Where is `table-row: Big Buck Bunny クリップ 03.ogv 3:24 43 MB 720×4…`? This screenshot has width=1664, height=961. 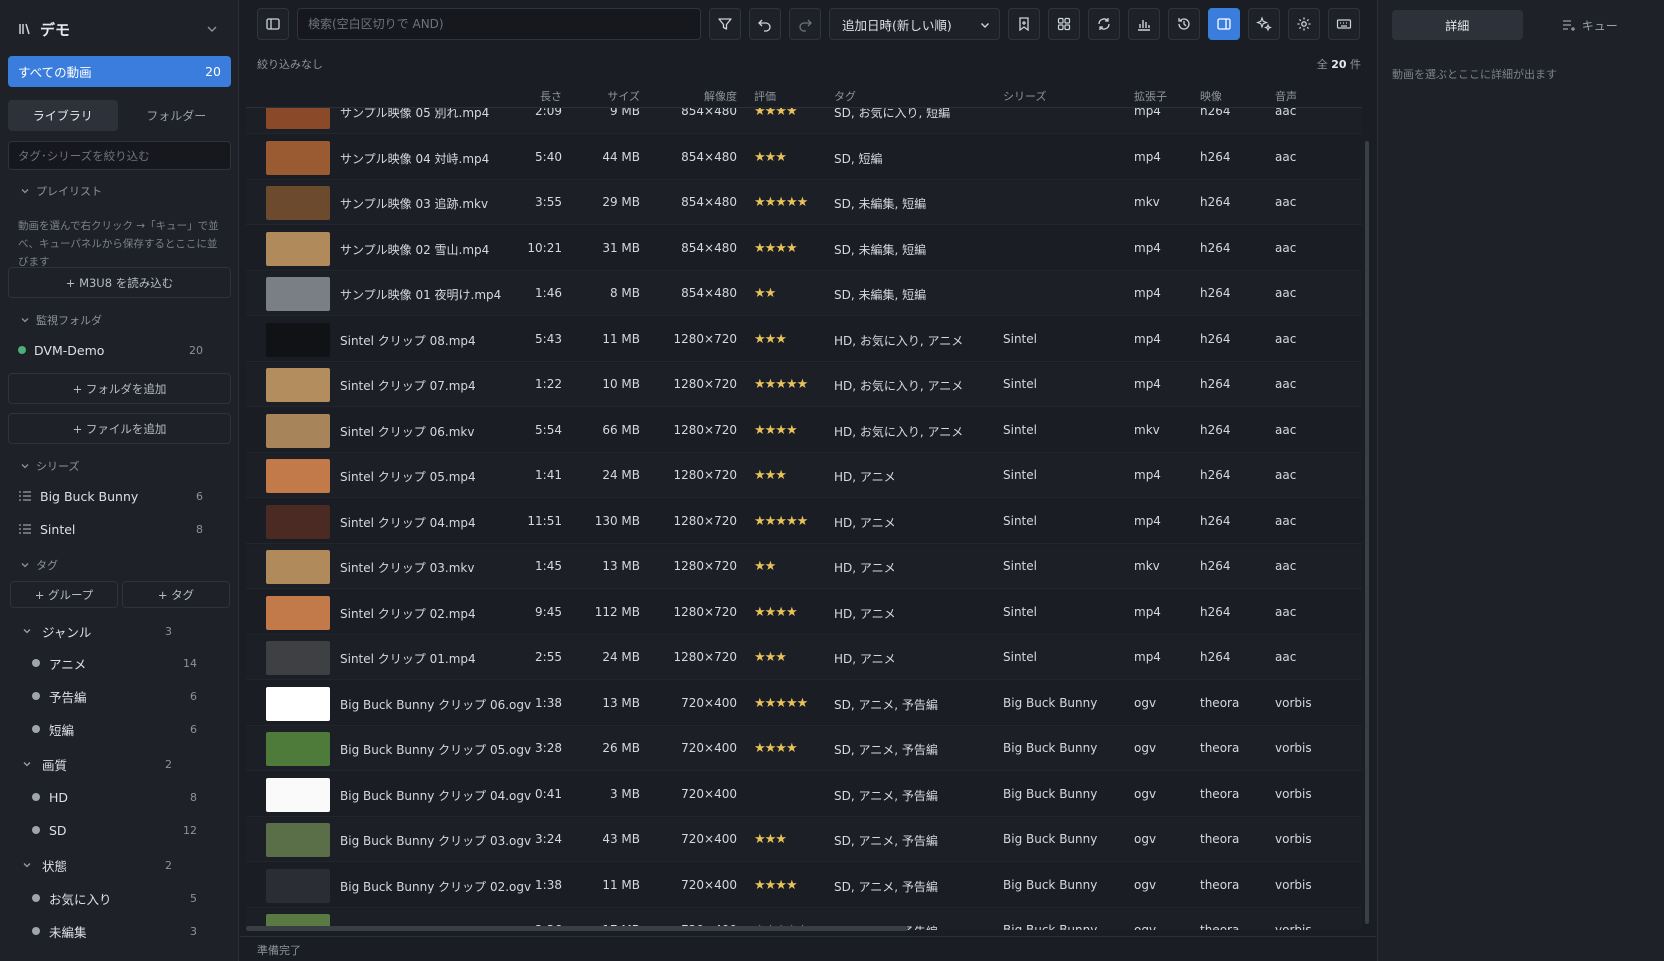 table-row: Big Buck Bunny クリップ 03.ogv 3:24 43 MB 720×4… is located at coordinates (804, 840).